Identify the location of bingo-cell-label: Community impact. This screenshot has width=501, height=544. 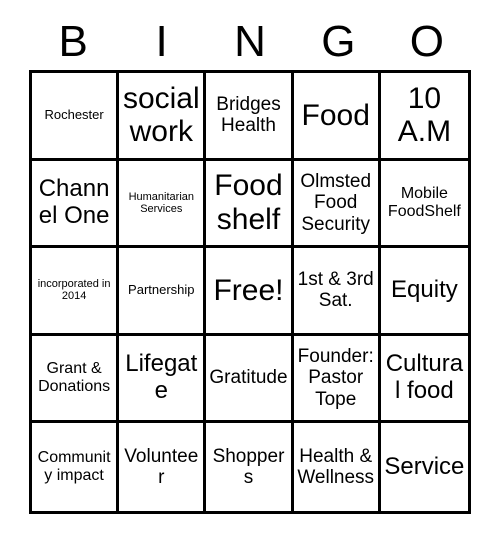
(74, 467).